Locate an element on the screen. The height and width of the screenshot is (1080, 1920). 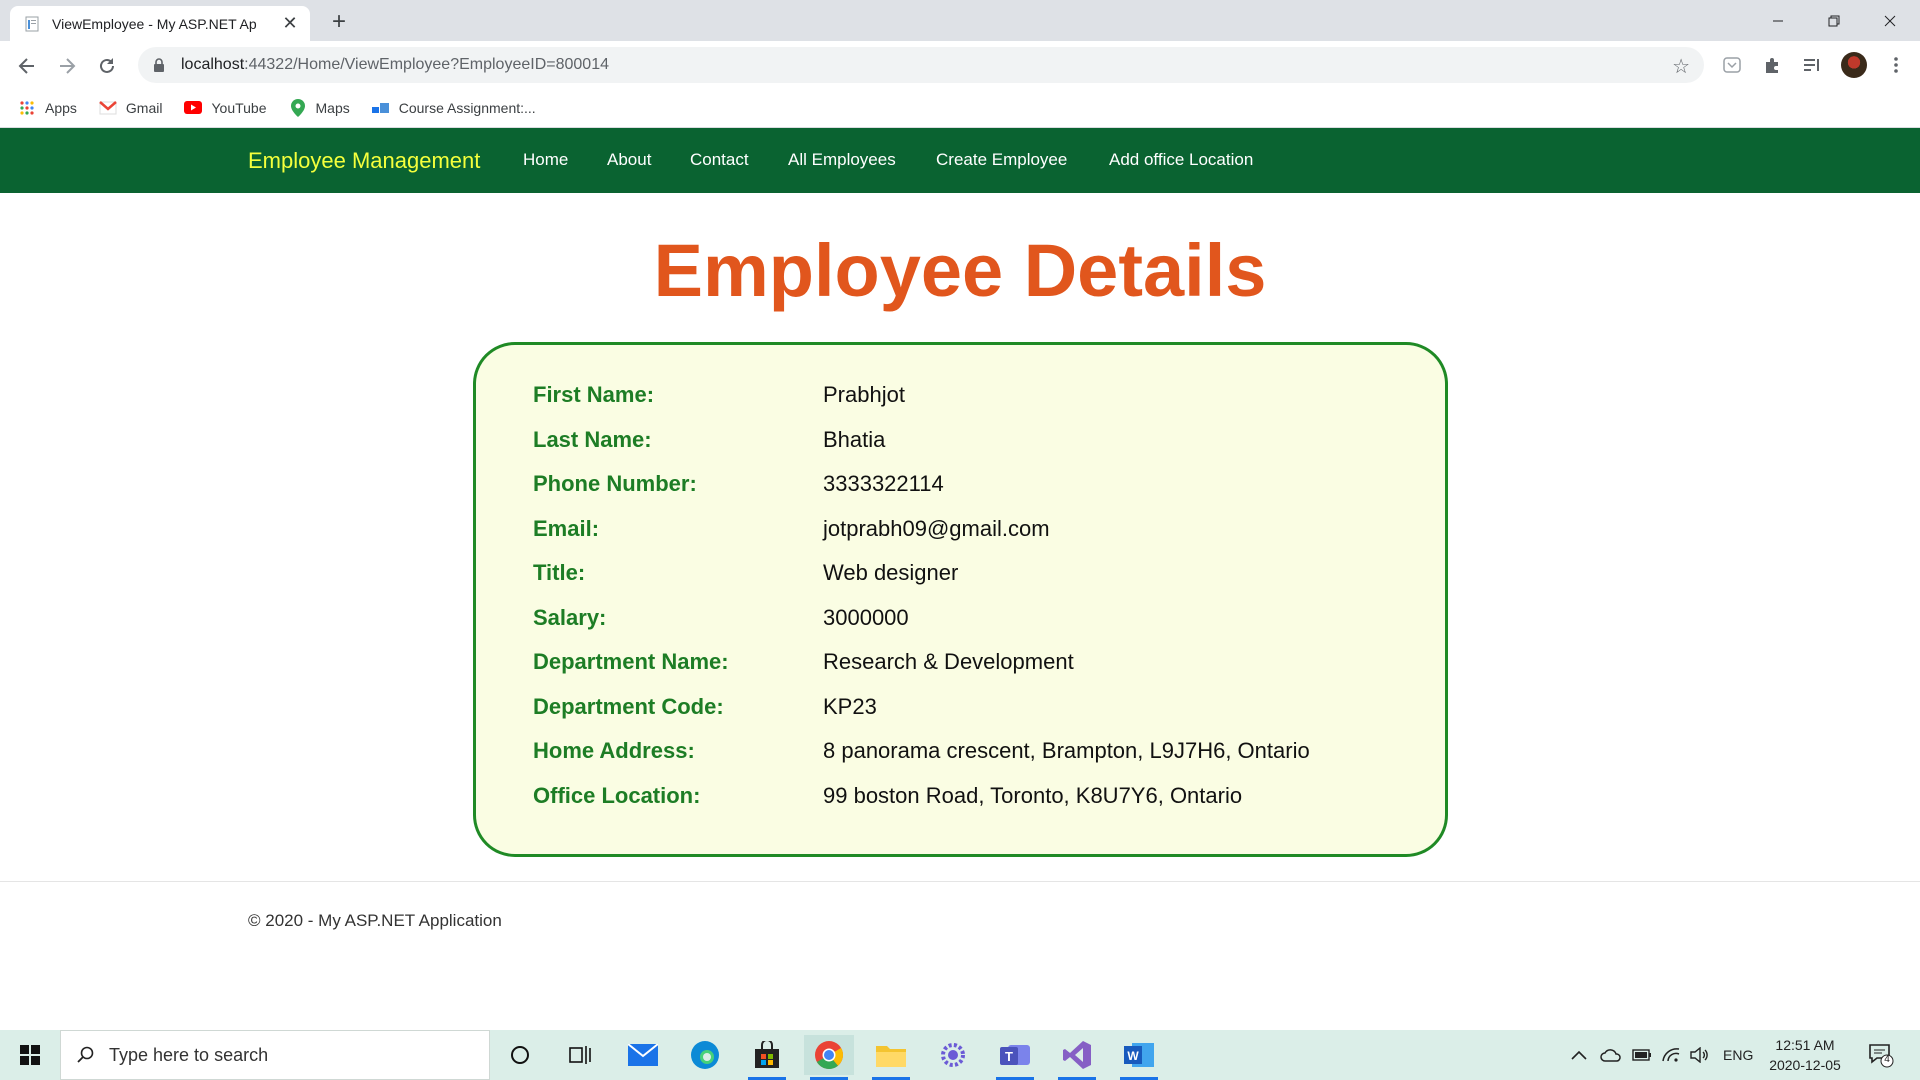
nav-create-employee: Create Employee is located at coordinates (1001, 160).